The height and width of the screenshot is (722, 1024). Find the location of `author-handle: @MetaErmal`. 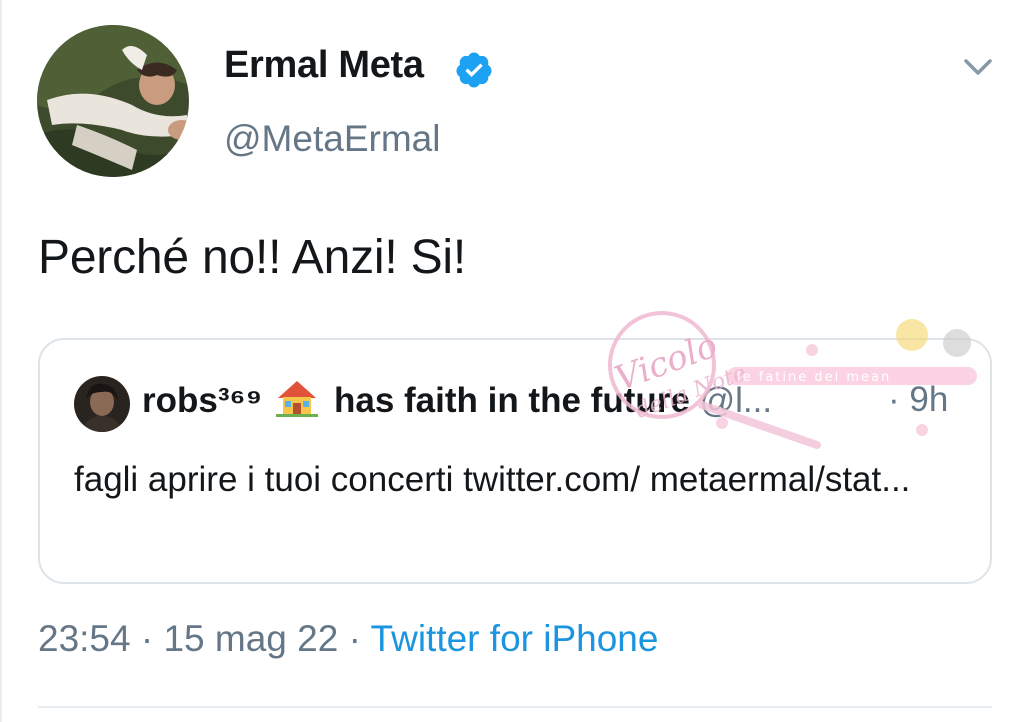

author-handle: @MetaErmal is located at coordinates (332, 139).